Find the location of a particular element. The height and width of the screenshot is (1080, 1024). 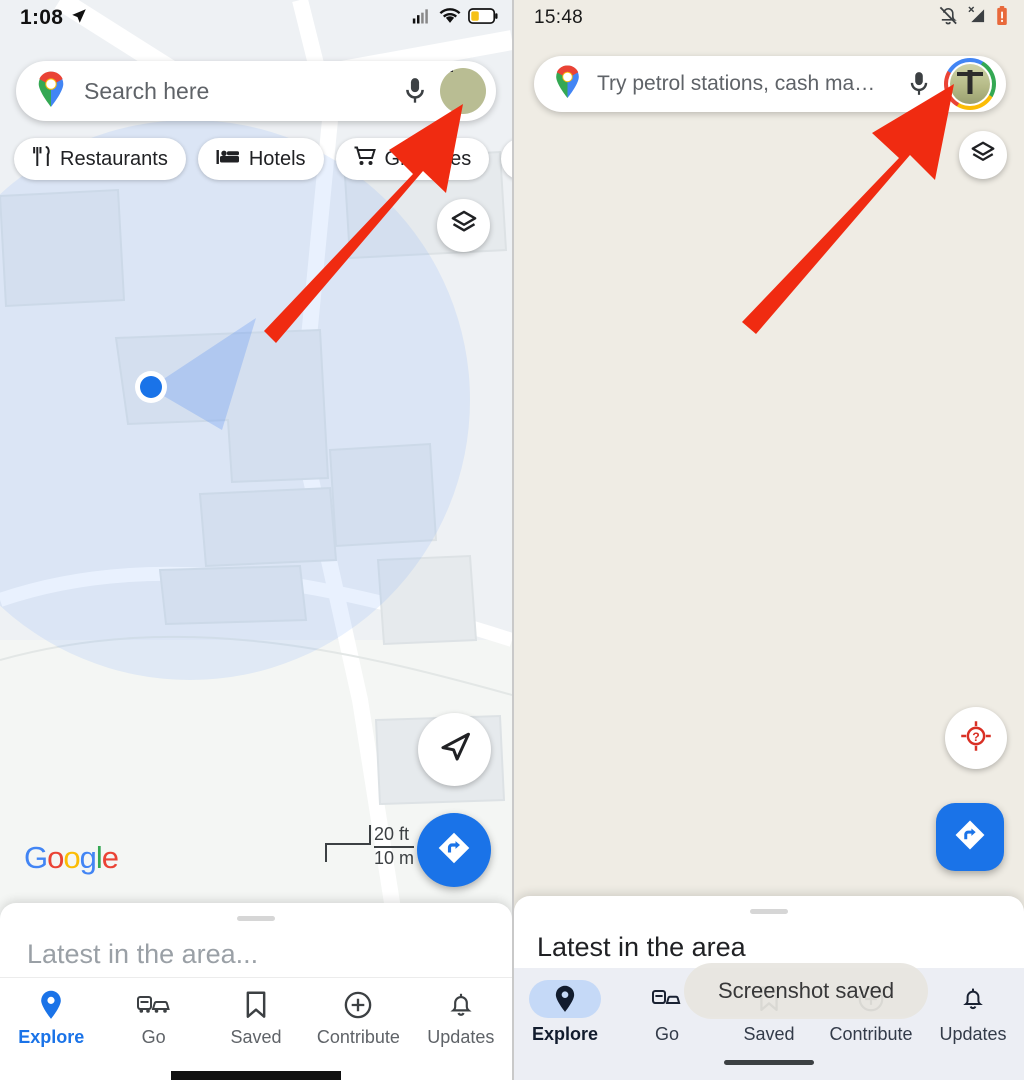

chip-groceries: Groceries is located at coordinates (412, 159).